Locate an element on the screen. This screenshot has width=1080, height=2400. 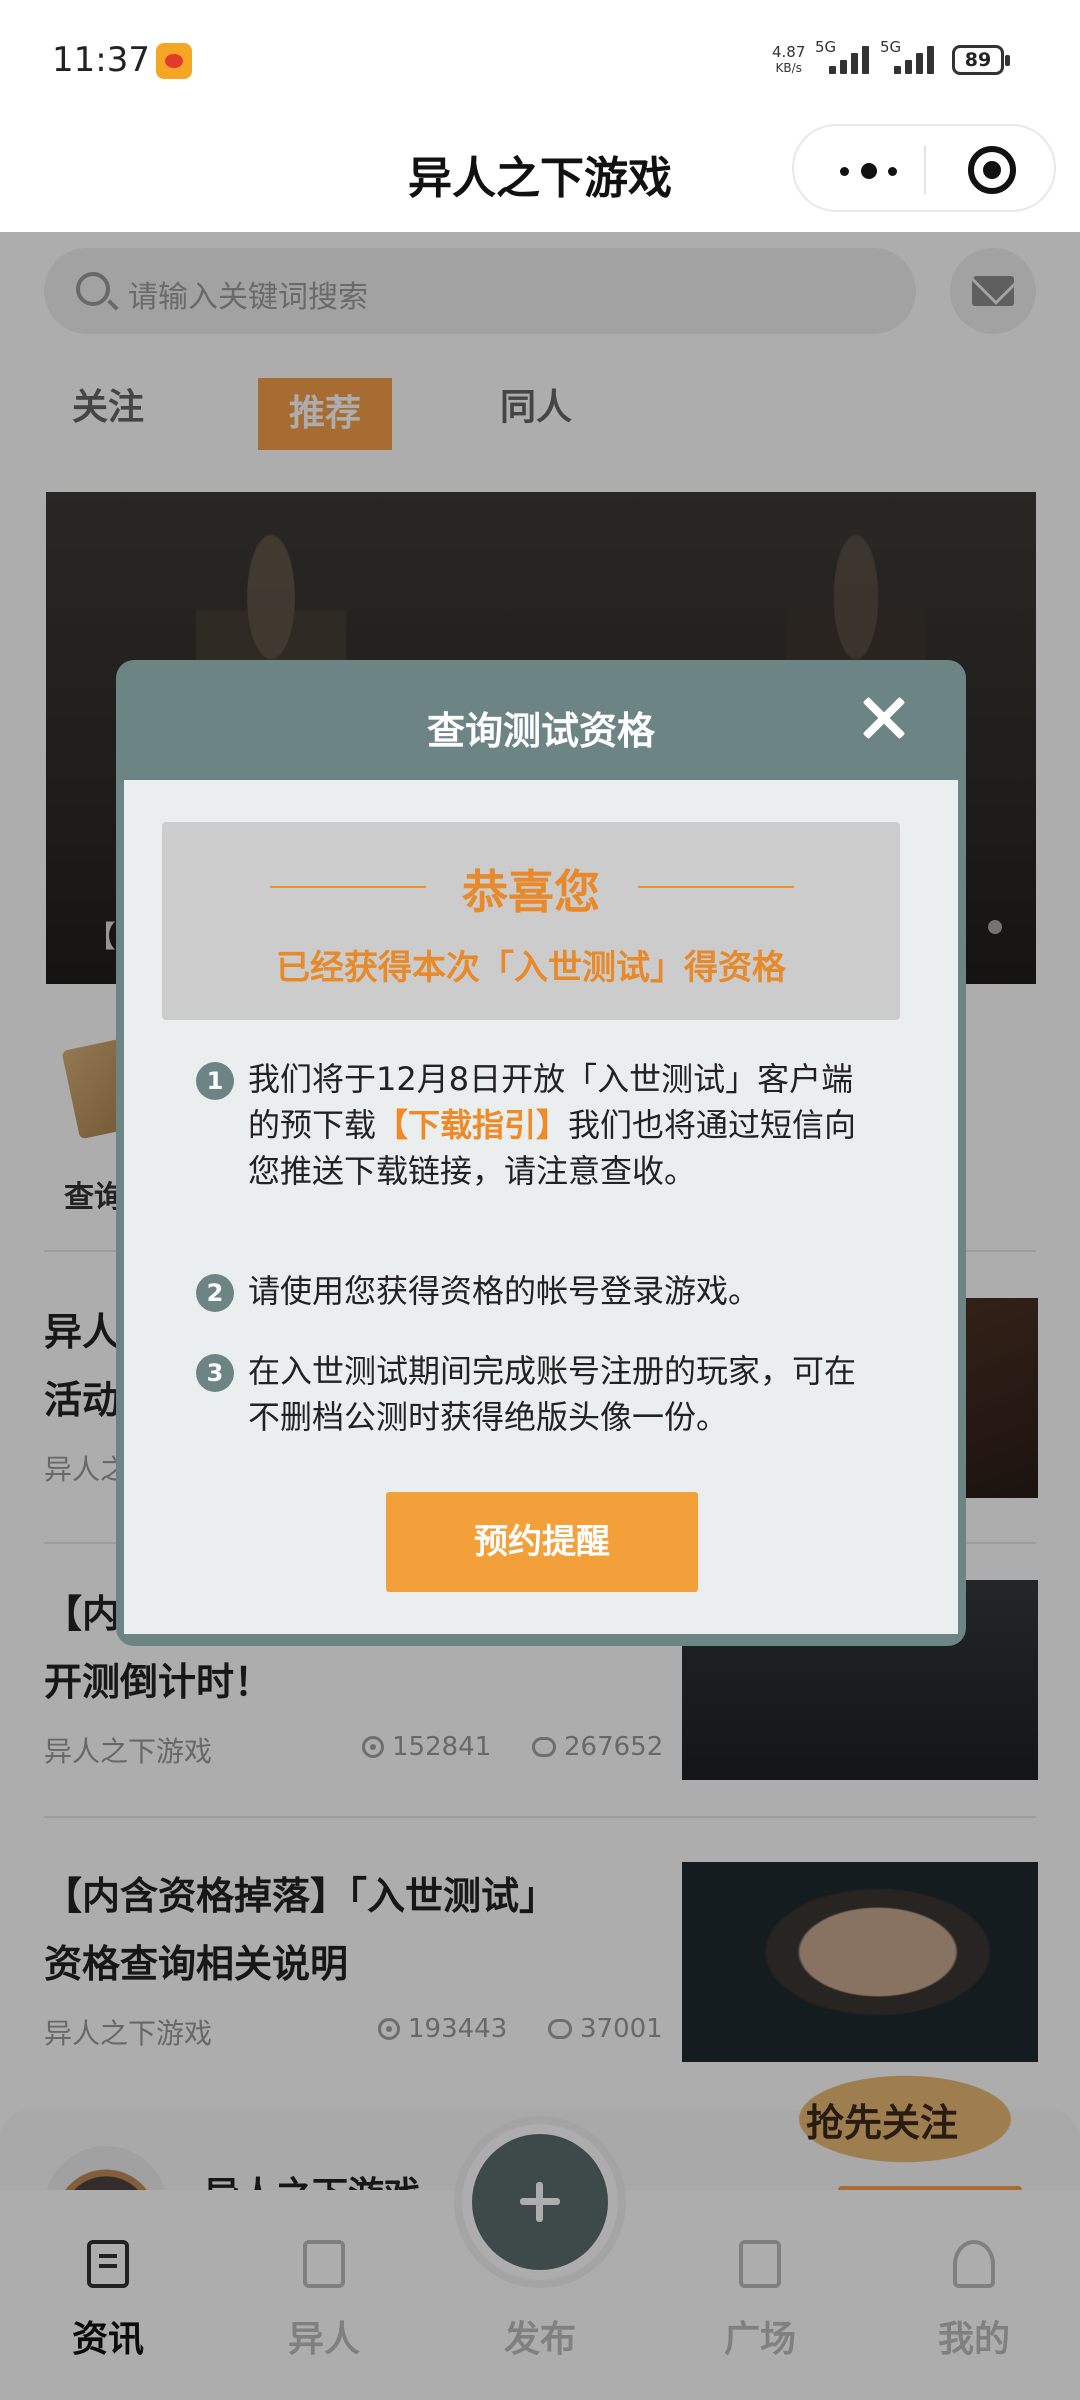
congrats-subtitle: 已经获得本次「入世测试」得资格 is located at coordinates (531, 968).